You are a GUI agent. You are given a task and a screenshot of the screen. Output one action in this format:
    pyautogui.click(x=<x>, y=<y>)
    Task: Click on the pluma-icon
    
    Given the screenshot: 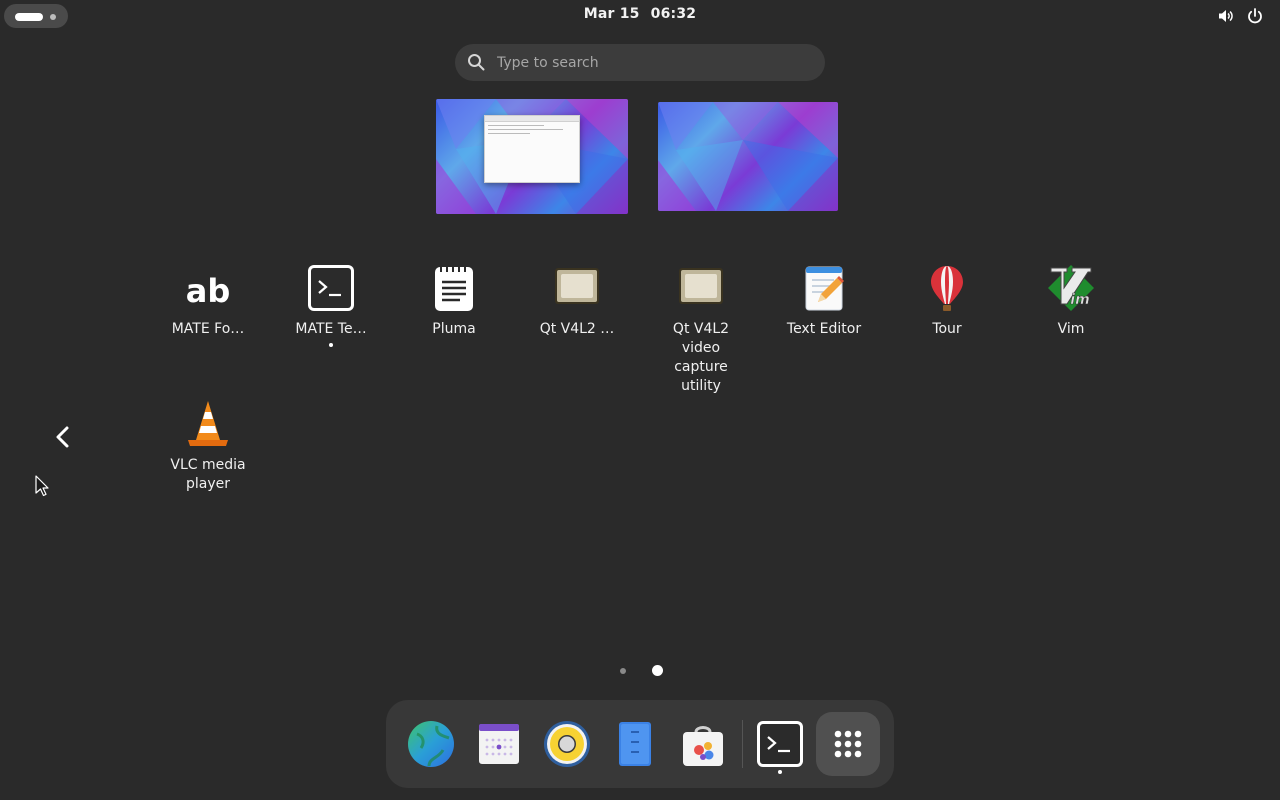 What is the action you would take?
    pyautogui.click(x=454, y=288)
    